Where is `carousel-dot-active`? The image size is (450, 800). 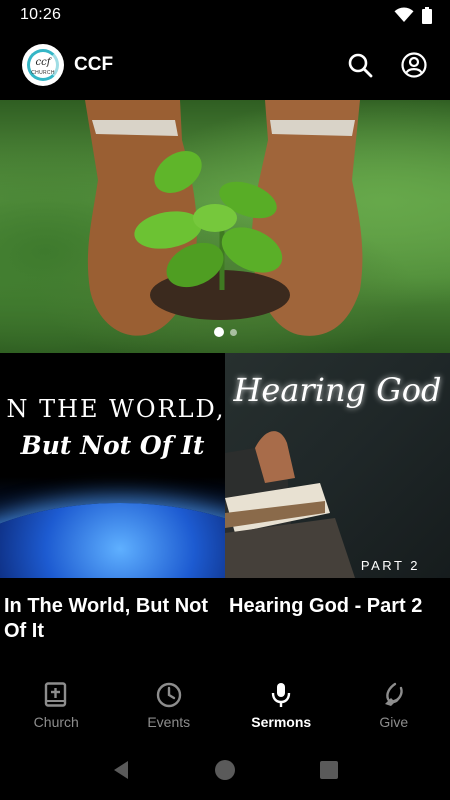 carousel-dot-active is located at coordinates (218, 332).